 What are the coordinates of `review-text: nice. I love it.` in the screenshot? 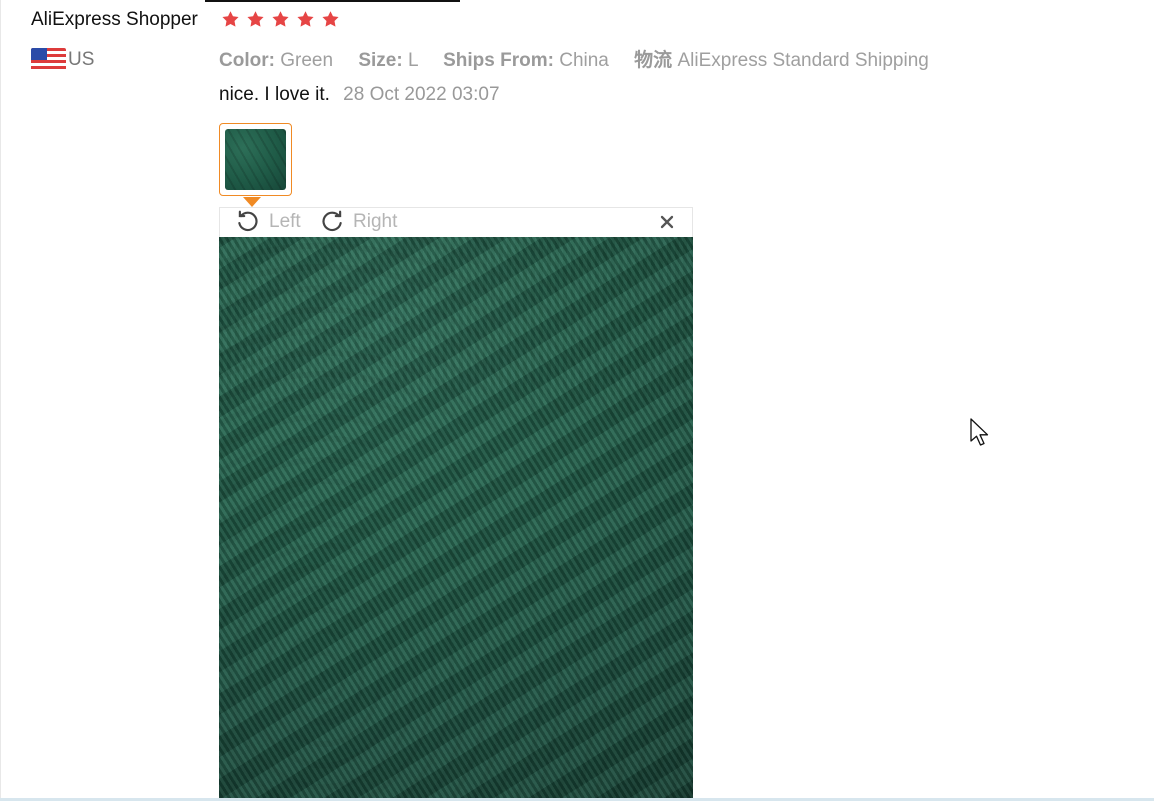 It's located at (274, 94).